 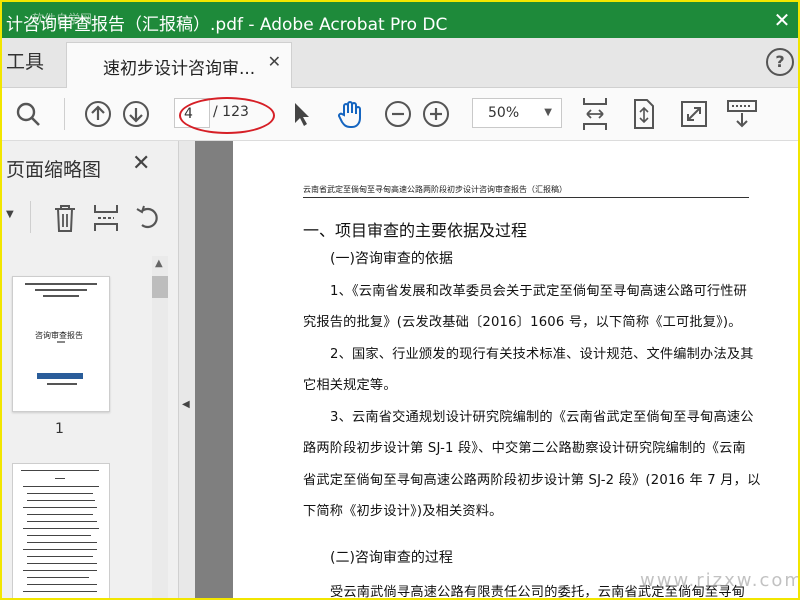 What do you see at coordinates (59, 335) in the screenshot?
I see `thumbnail-heading: 咨询审查报告` at bounding box center [59, 335].